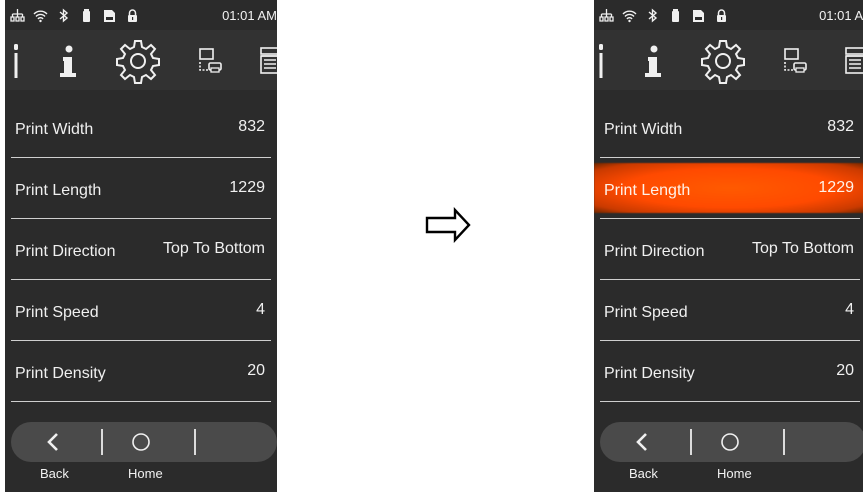  Describe the element at coordinates (448, 225) in the screenshot. I see `arrow-right-icon` at that location.